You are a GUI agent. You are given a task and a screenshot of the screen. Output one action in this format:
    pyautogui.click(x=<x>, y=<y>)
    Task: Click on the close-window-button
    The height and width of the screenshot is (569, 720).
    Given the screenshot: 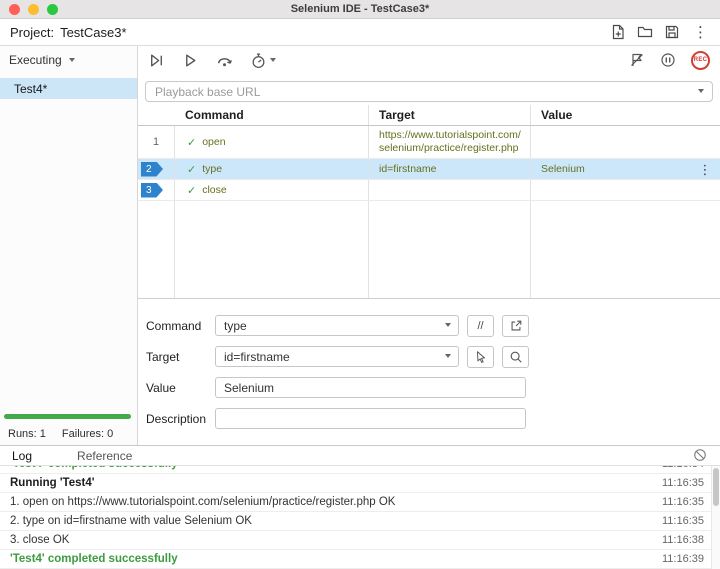 What is the action you would take?
    pyautogui.click(x=14, y=9)
    